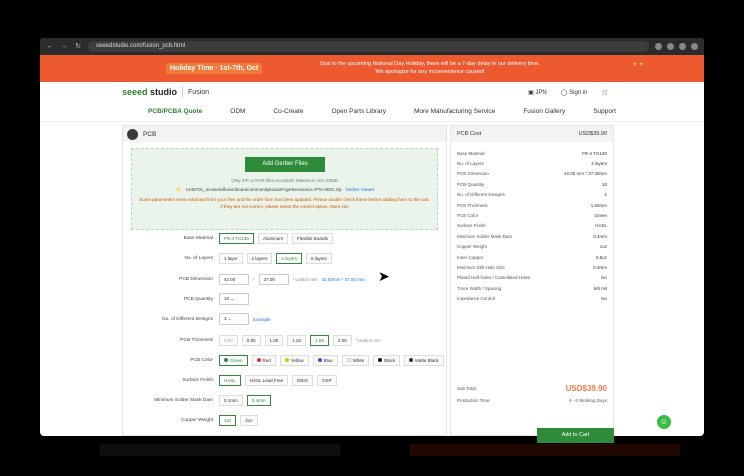 The width and height of the screenshot is (744, 476). I want to click on menu-icon, so click(694, 46).